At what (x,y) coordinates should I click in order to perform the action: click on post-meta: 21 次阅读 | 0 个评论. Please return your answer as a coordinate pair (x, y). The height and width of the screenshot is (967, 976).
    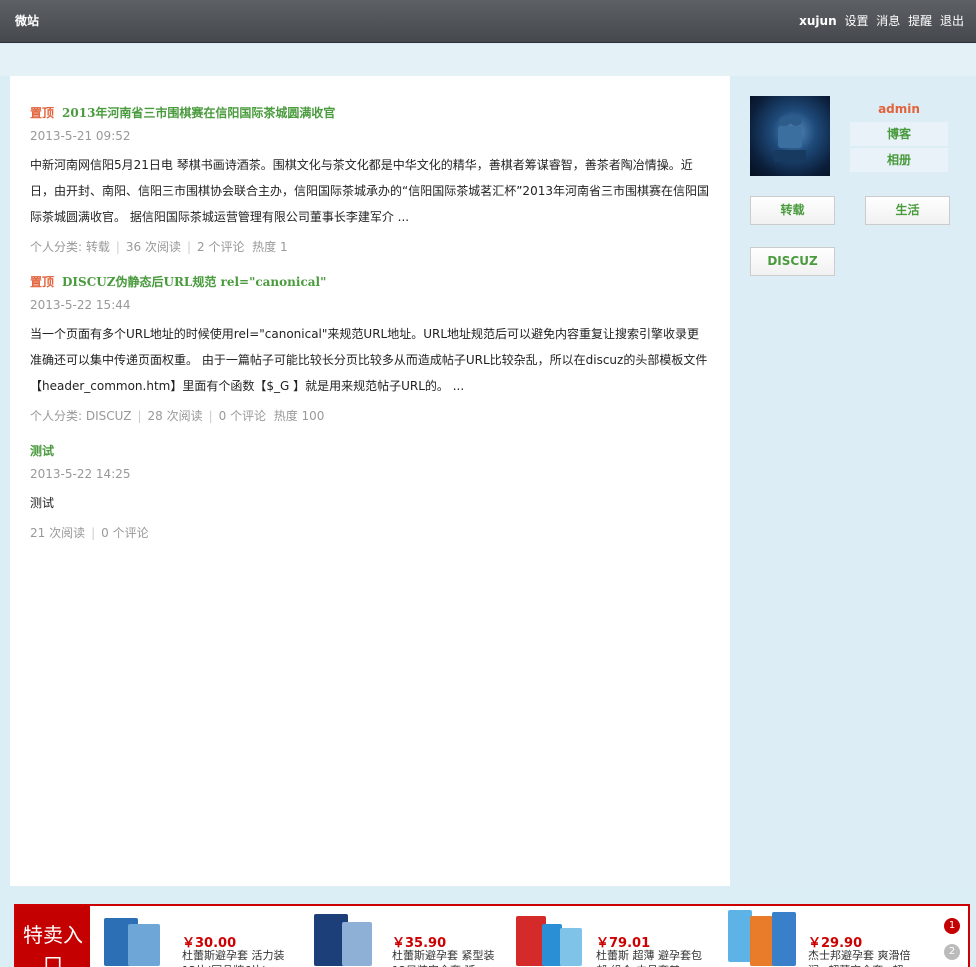
    Looking at the image, I should click on (89, 533).